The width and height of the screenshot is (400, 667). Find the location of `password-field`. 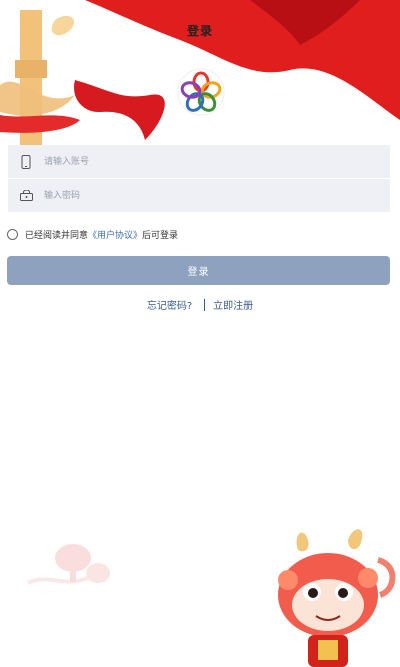

password-field is located at coordinates (199, 195).